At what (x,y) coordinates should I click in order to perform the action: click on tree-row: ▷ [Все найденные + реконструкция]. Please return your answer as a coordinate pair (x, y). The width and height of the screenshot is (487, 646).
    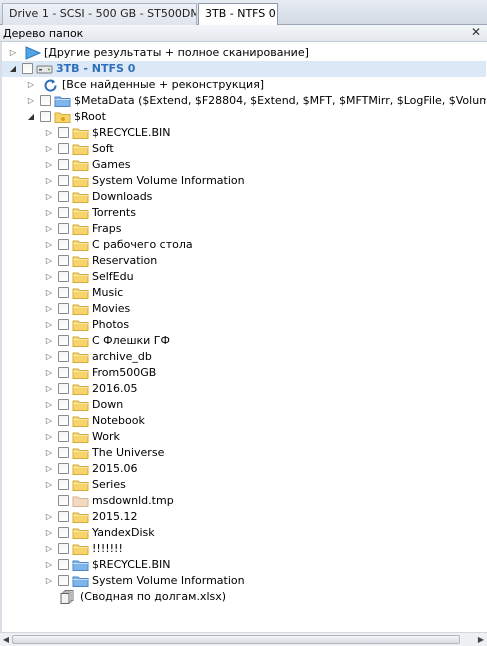
    Looking at the image, I should click on (244, 85).